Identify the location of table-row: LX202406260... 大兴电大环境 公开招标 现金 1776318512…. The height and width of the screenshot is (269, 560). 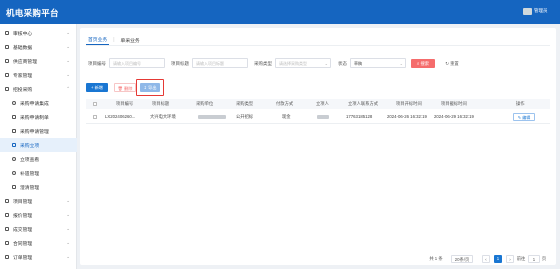
(318, 117).